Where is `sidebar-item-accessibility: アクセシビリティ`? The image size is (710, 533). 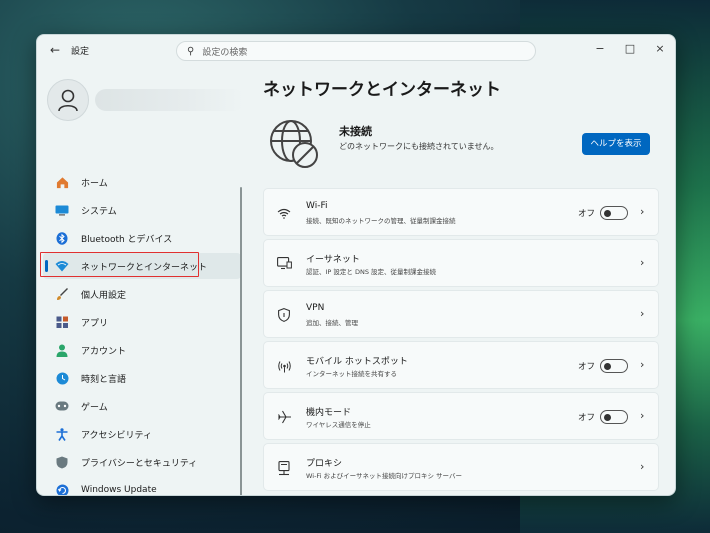
sidebar-item-accessibility: アクセシビリティ is located at coordinates (142, 434).